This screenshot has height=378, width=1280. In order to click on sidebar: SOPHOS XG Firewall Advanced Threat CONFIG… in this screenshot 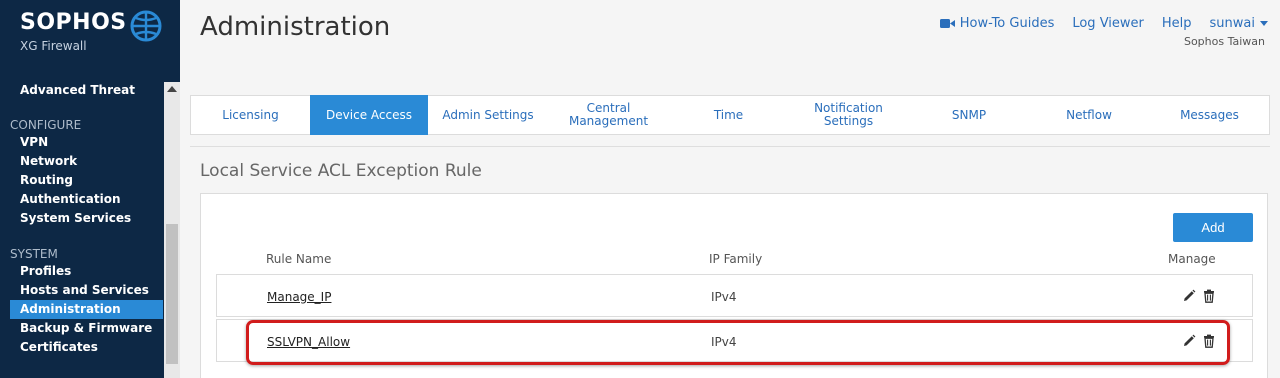, I will do `click(90, 189)`.